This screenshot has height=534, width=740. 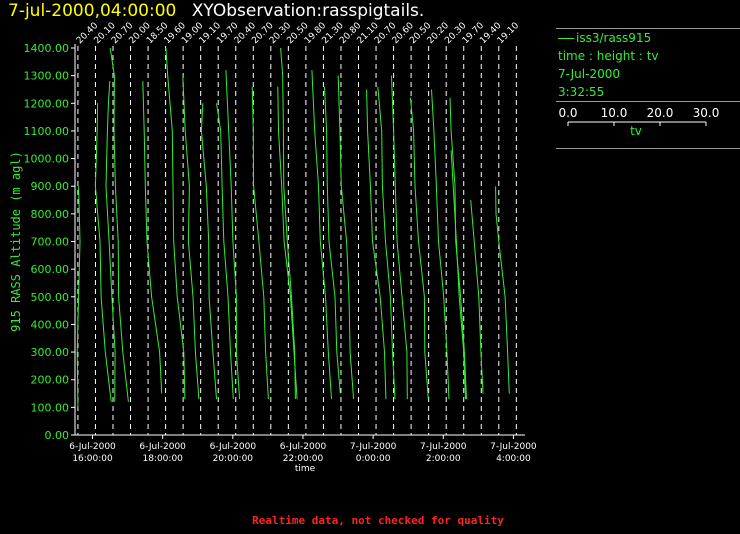 I want to click on legend-time: 3:32:55, so click(x=581, y=92).